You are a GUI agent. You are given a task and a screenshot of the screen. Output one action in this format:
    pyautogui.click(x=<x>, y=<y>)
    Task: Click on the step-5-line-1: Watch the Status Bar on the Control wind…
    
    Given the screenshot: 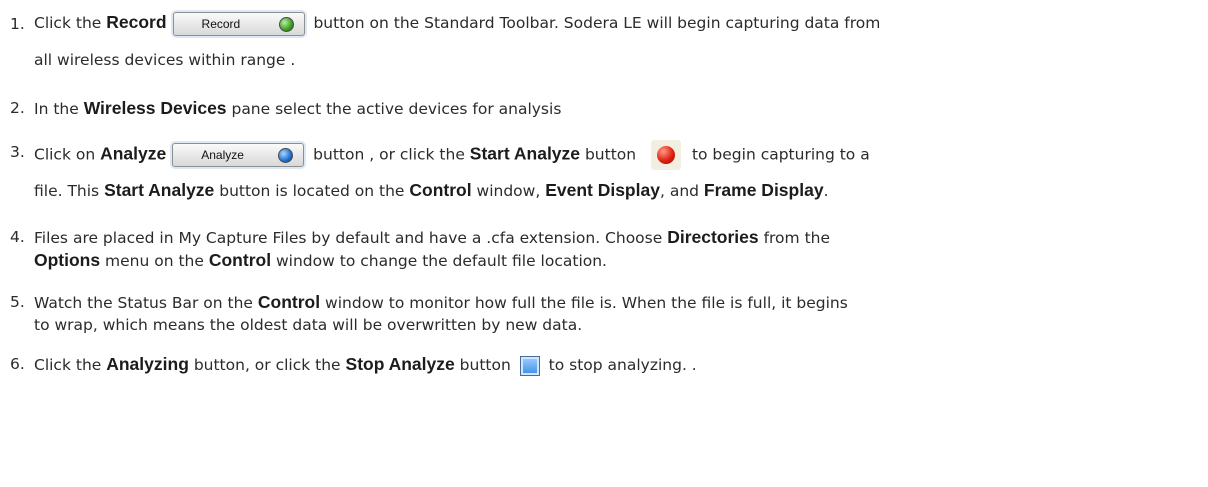 What is the action you would take?
    pyautogui.click(x=441, y=302)
    